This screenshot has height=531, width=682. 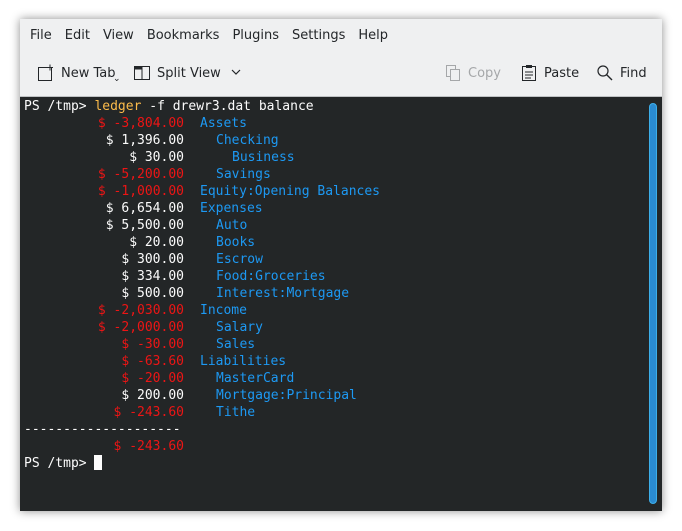 I want to click on balance-row: $ -1,000.00 Equity:Opening Balances, so click(x=333, y=191).